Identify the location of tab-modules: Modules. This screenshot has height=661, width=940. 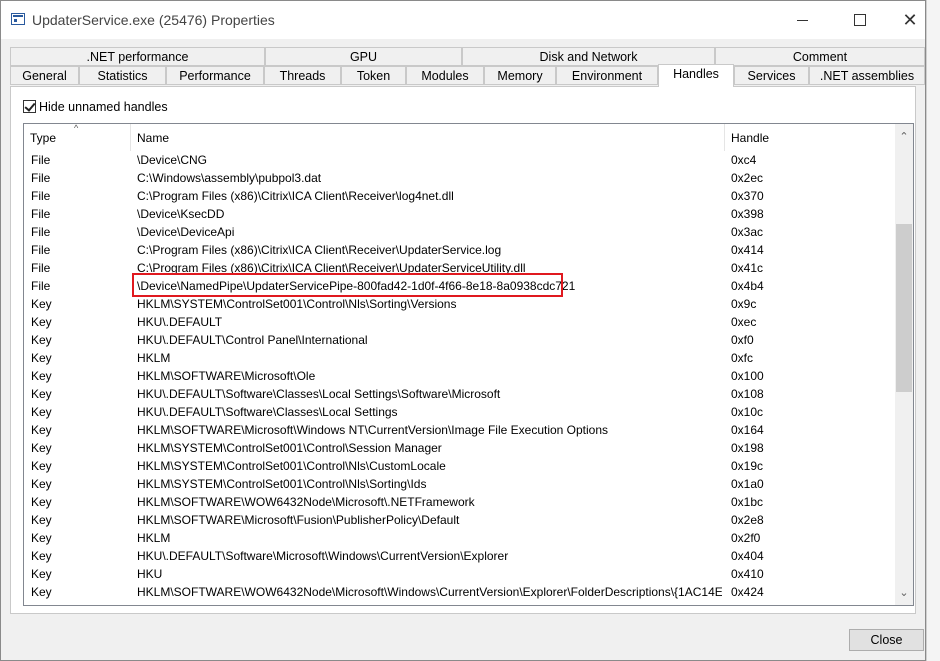
(445, 75).